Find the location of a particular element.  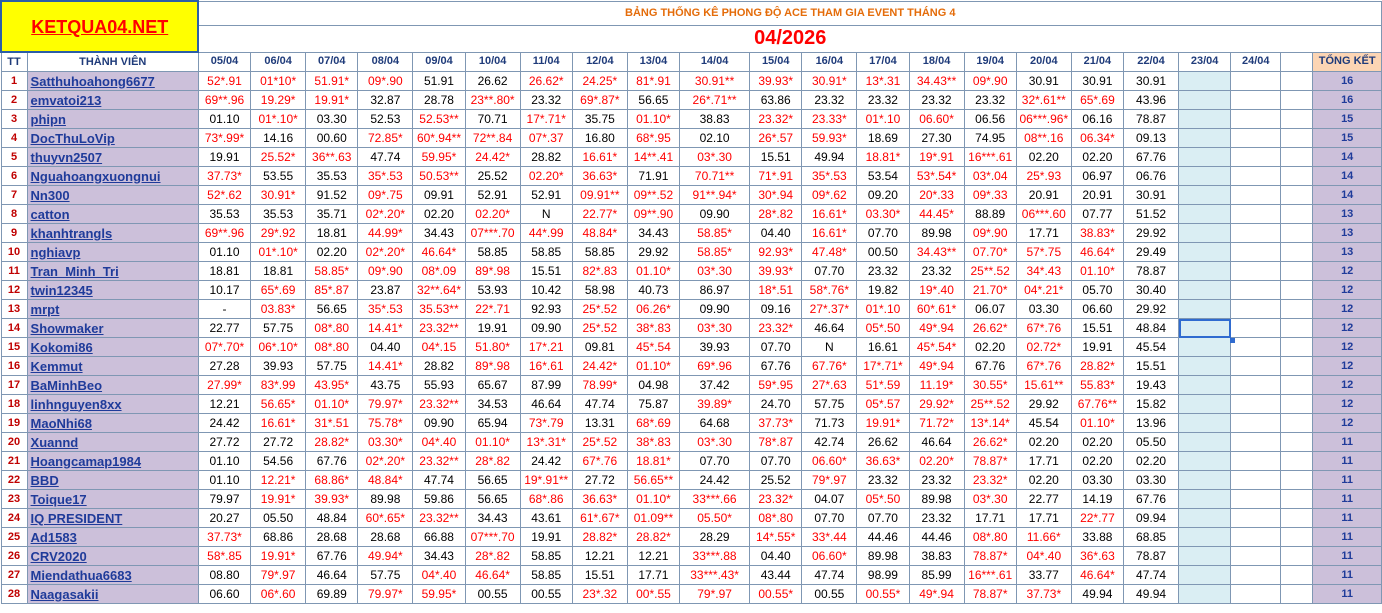

result-cell: 31*.51 is located at coordinates (332, 423).